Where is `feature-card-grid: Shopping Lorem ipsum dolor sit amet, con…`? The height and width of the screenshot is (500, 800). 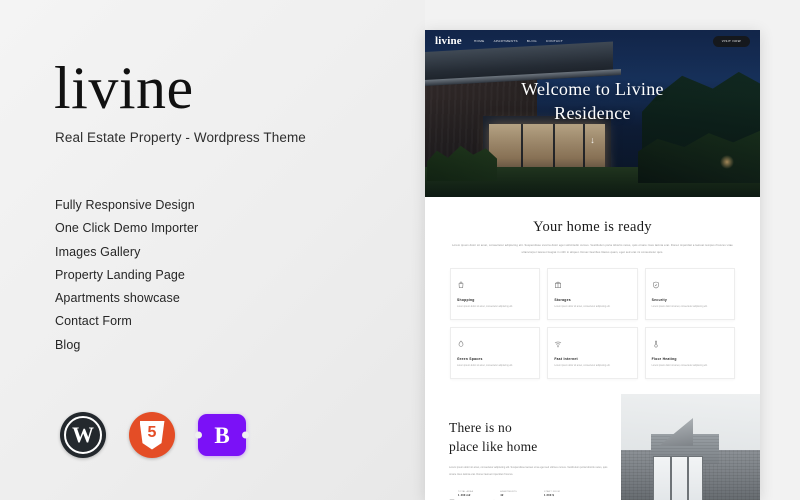
feature-card-grid: Shopping Lorem ipsum dolor sit amet, con… is located at coordinates (592, 323).